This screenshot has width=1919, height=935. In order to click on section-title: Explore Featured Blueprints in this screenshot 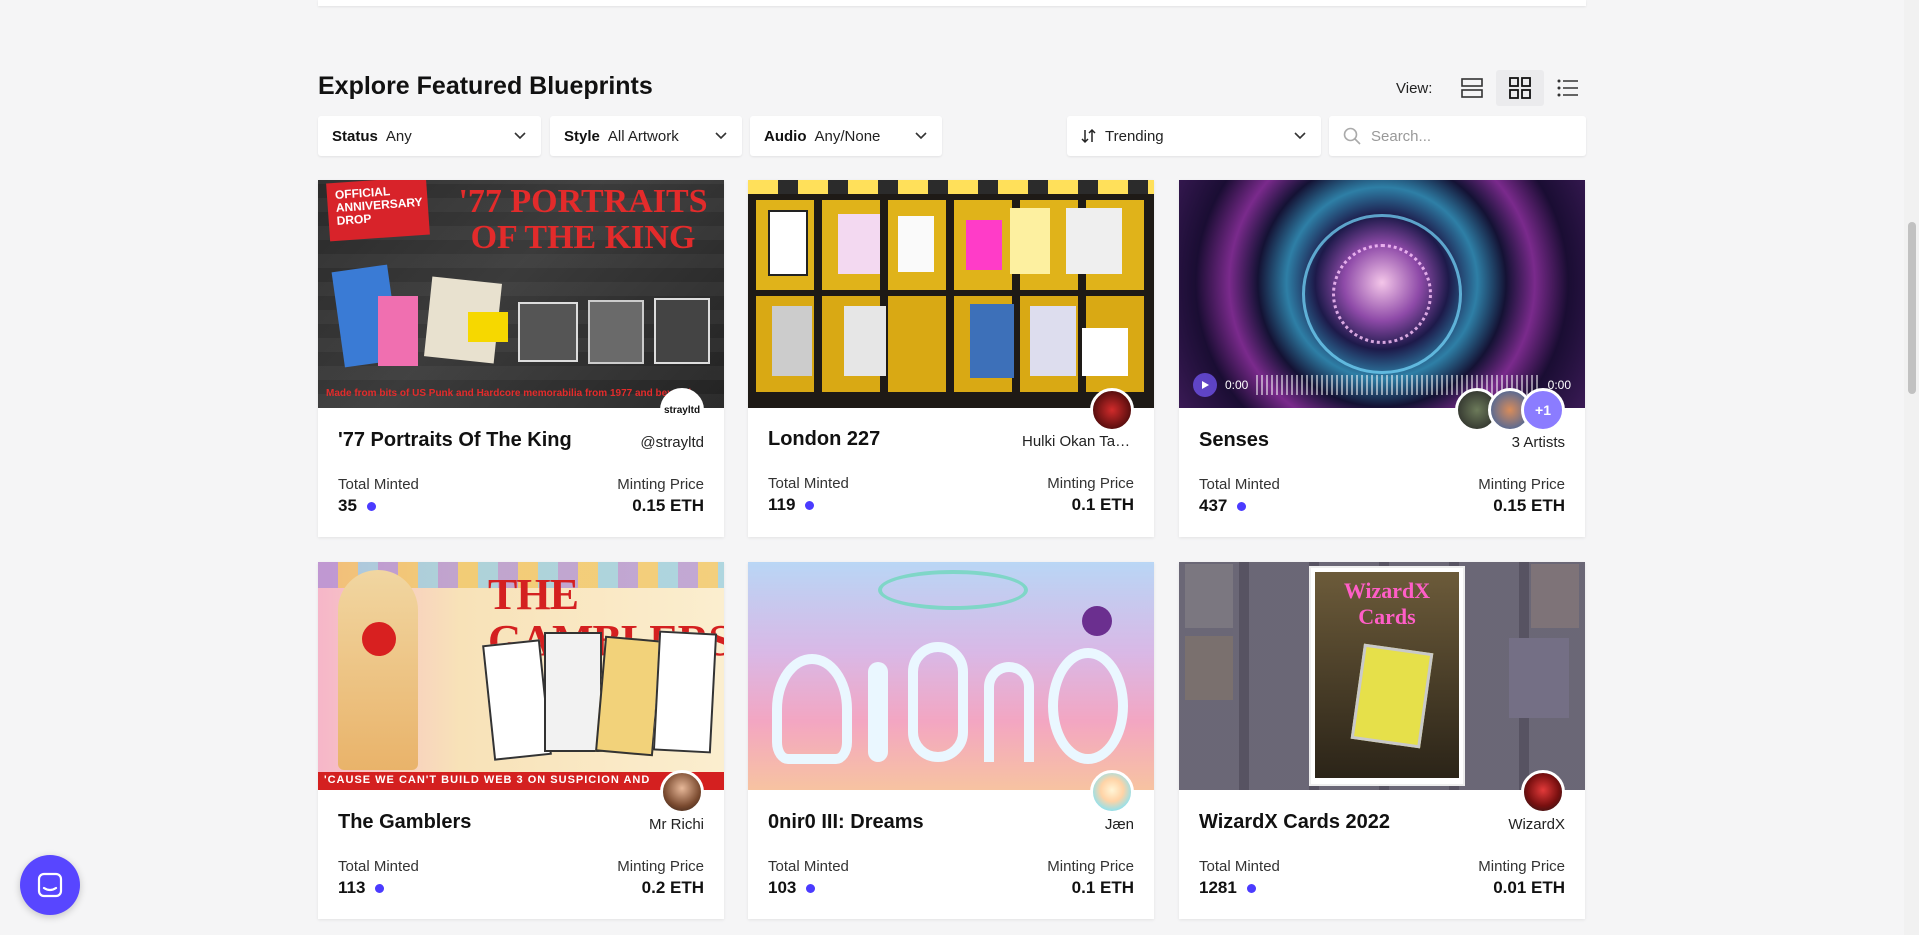, I will do `click(485, 86)`.